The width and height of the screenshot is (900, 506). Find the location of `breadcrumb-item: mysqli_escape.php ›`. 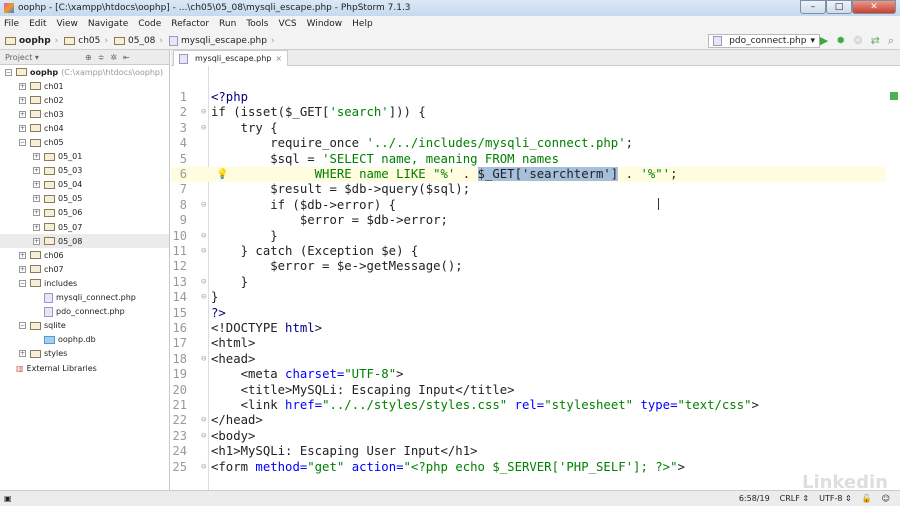

breadcrumb-item: mysqli_escape.php › is located at coordinates (222, 40).